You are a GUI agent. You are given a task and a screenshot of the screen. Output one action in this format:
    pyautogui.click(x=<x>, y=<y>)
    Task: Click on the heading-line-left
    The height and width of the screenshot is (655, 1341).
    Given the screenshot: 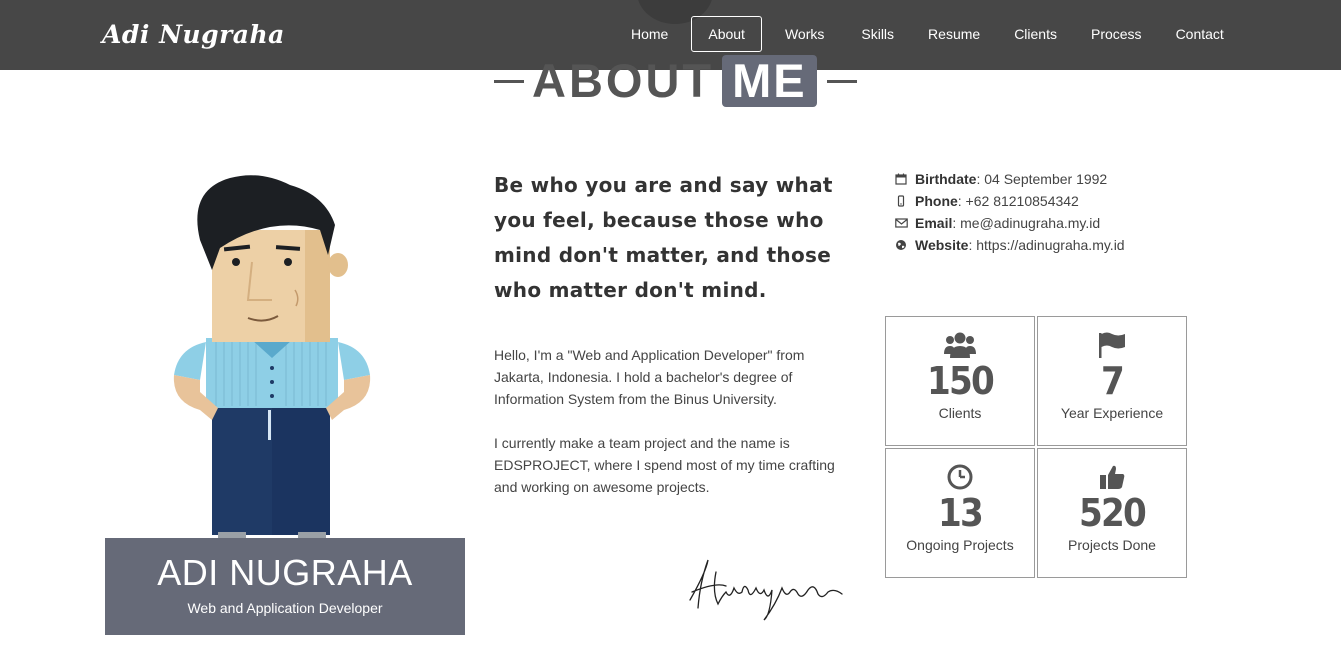 What is the action you would take?
    pyautogui.click(x=509, y=81)
    